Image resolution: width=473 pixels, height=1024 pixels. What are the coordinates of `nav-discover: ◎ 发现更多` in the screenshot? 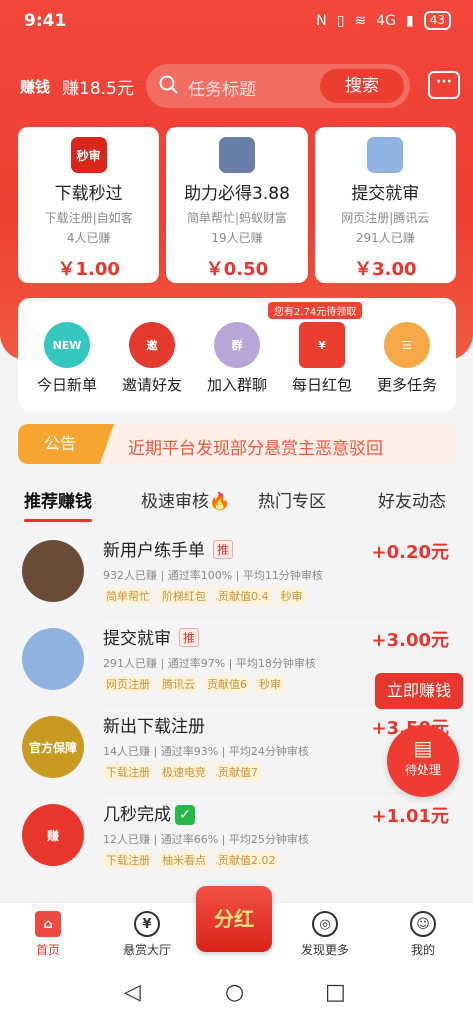 It's located at (325, 934).